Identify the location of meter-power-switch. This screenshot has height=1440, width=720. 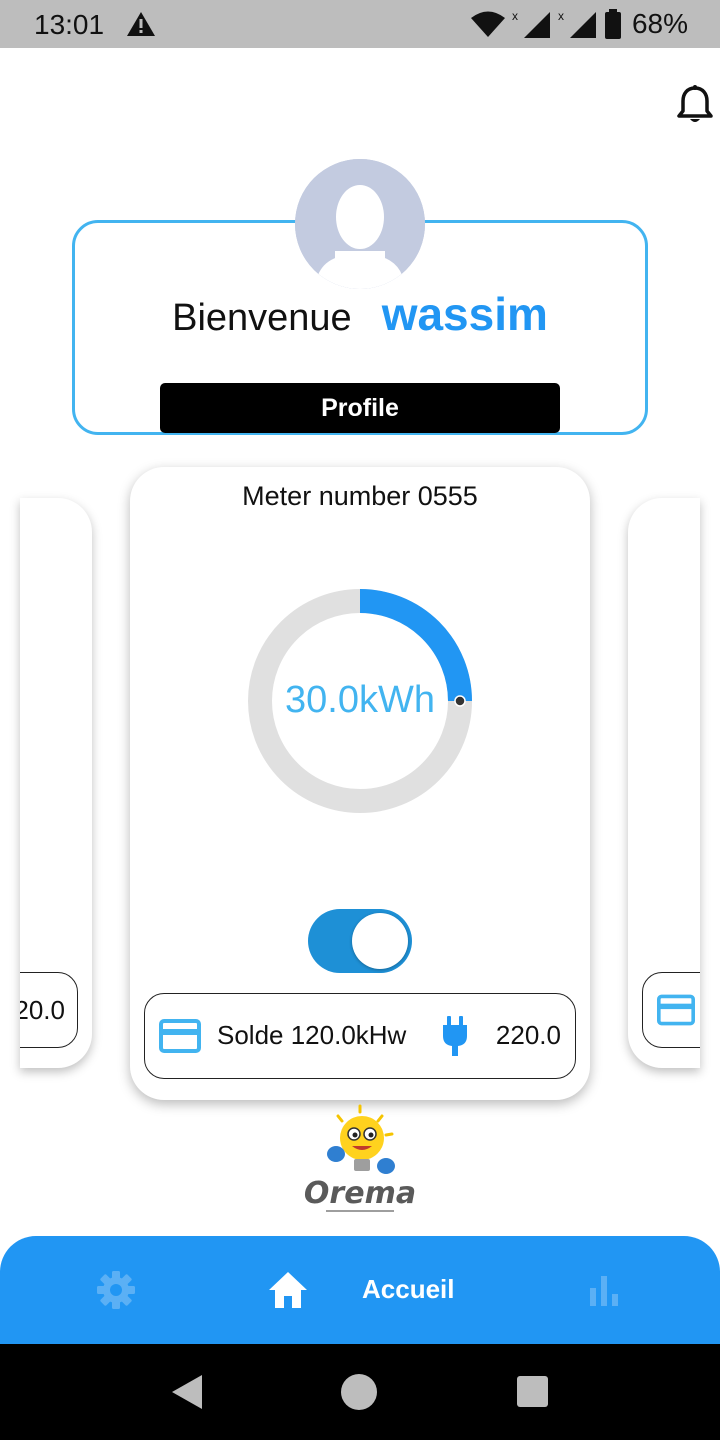
(360, 941).